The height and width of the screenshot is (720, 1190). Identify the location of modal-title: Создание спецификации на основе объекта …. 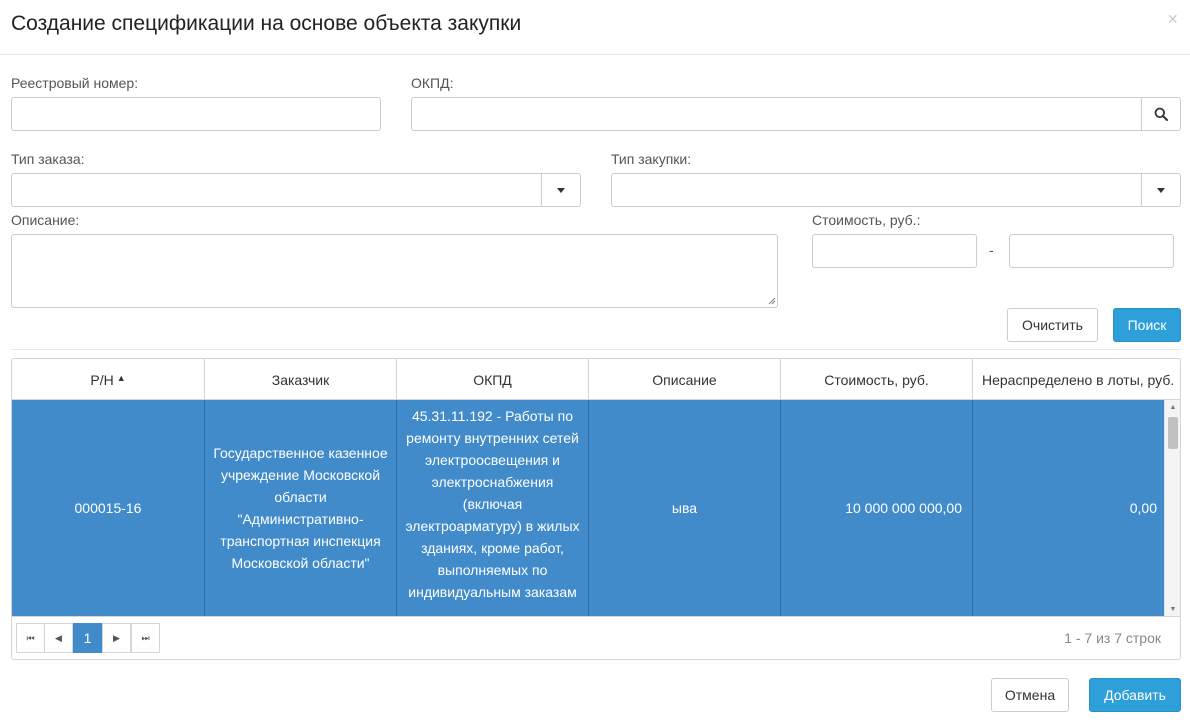
(266, 23).